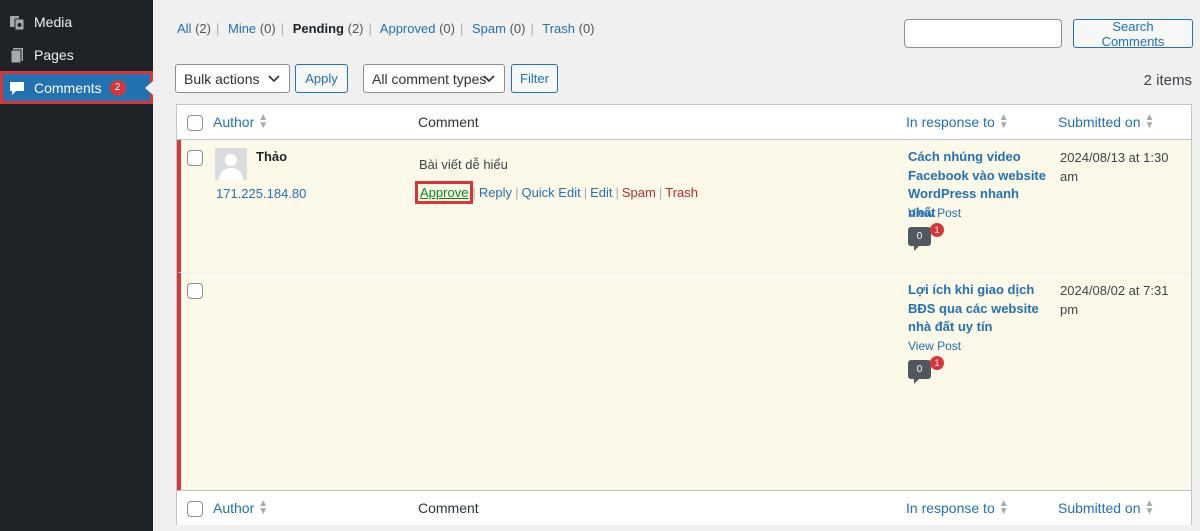 The height and width of the screenshot is (531, 1200). Describe the element at coordinates (550, 192) in the screenshot. I see `quick-edit-link: Quick Edit` at that location.